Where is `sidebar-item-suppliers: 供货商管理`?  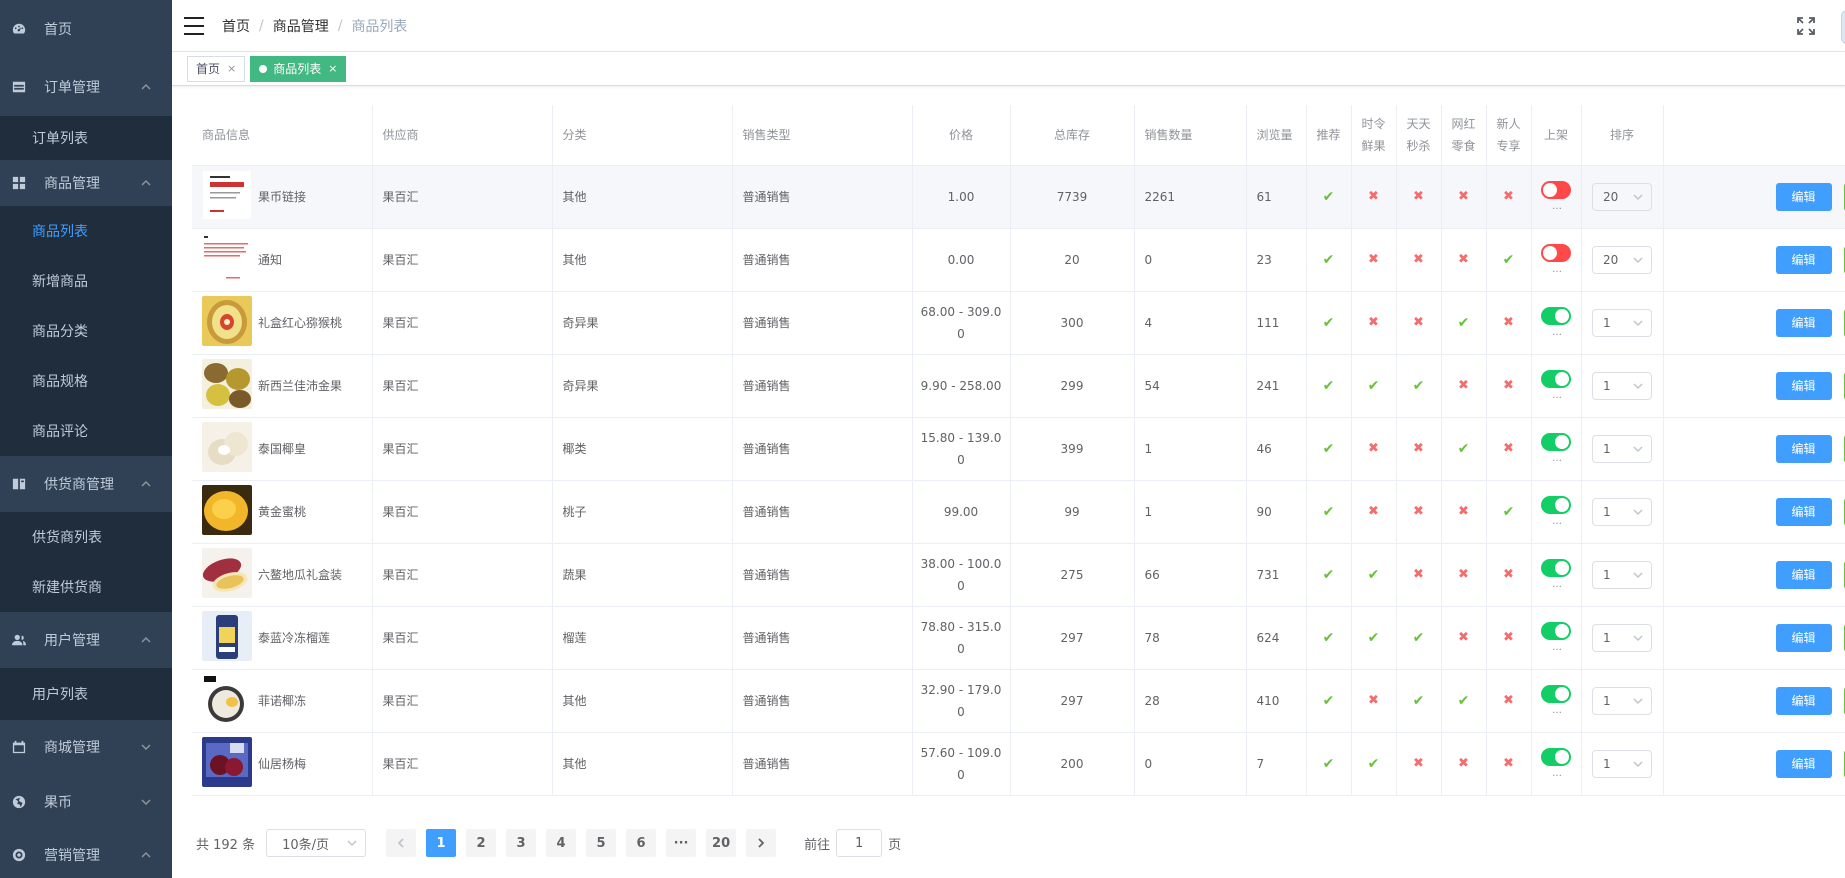
sidebar-item-suppliers: 供货商管理 is located at coordinates (86, 484).